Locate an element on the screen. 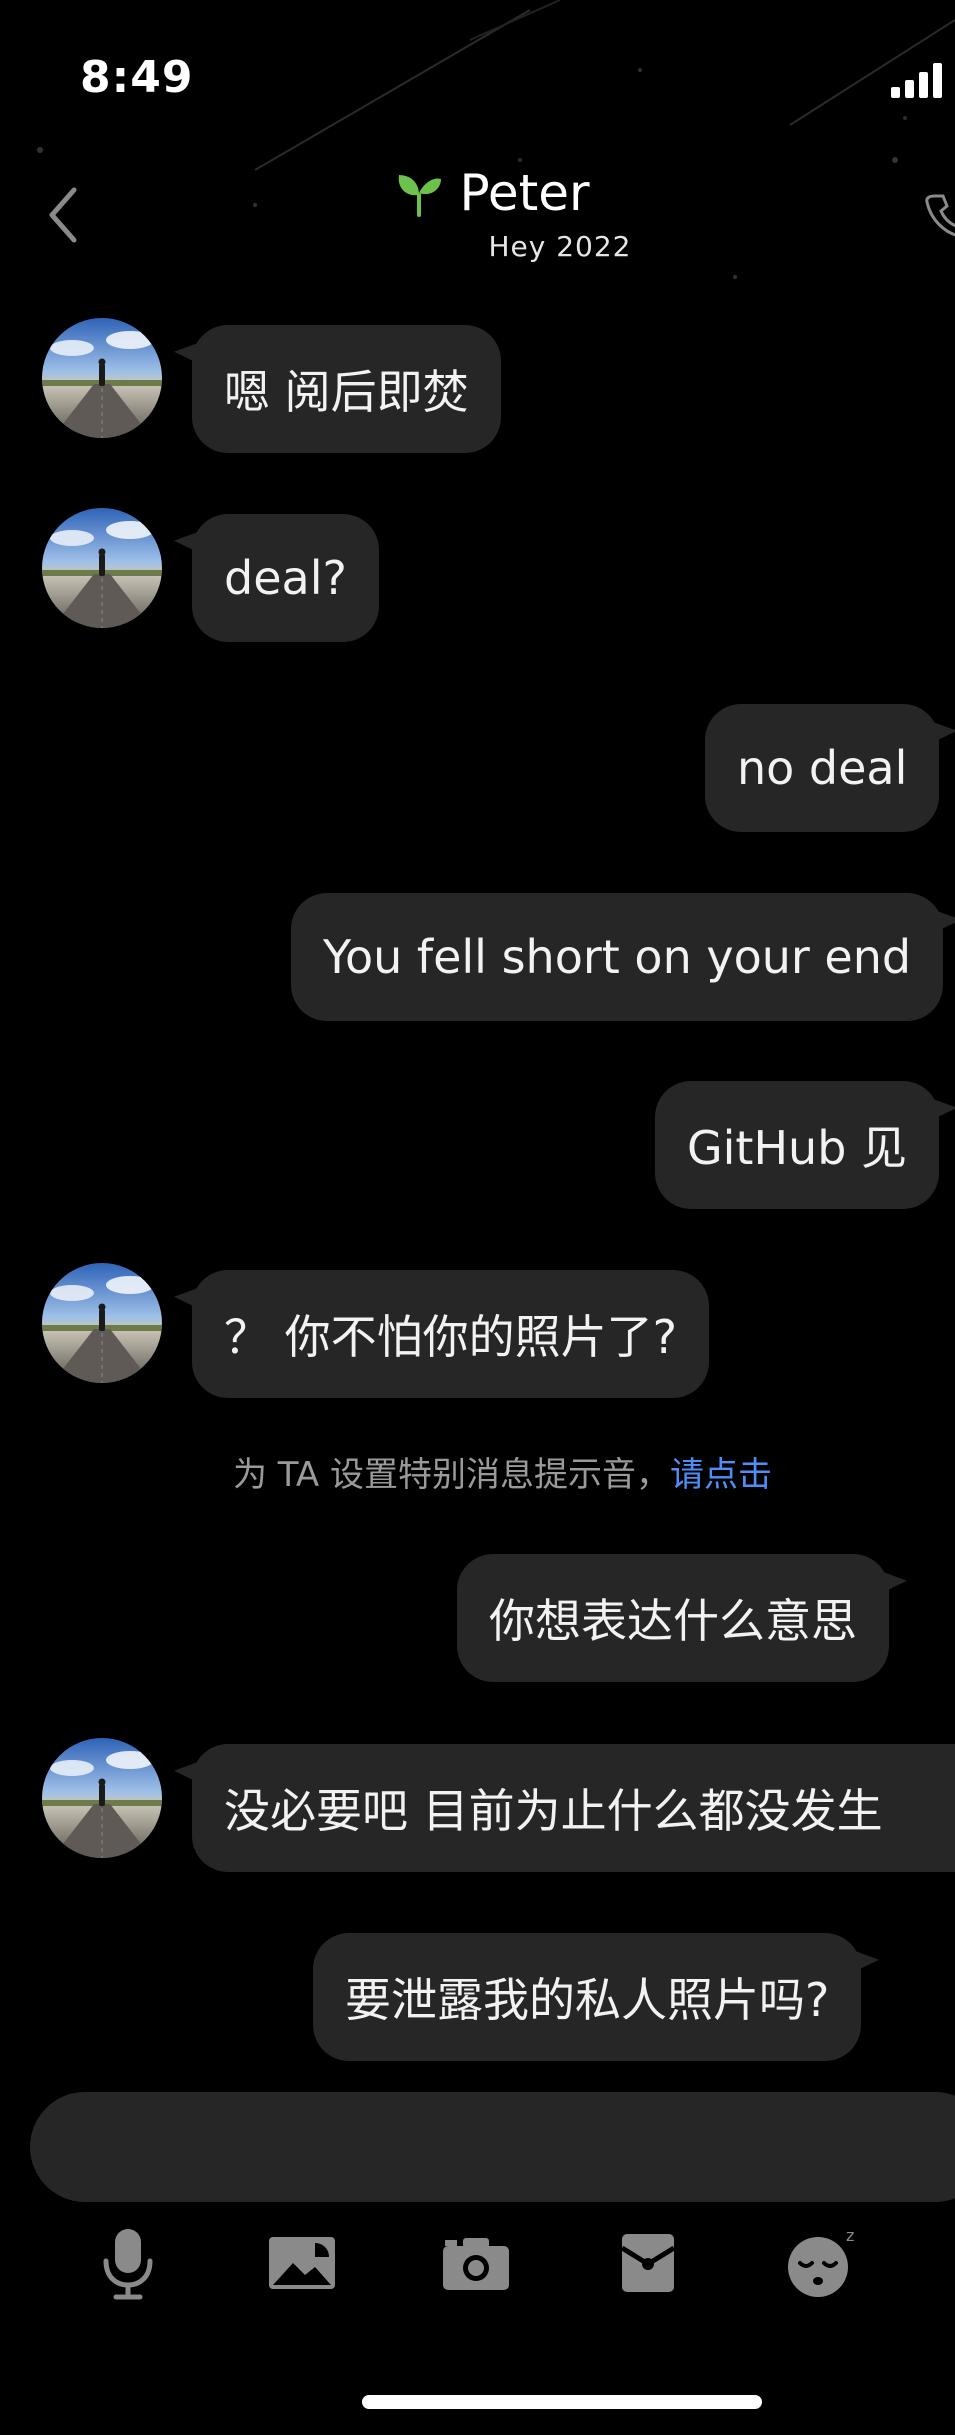 This screenshot has height=2435, width=955. phone-icon is located at coordinates (939, 215).